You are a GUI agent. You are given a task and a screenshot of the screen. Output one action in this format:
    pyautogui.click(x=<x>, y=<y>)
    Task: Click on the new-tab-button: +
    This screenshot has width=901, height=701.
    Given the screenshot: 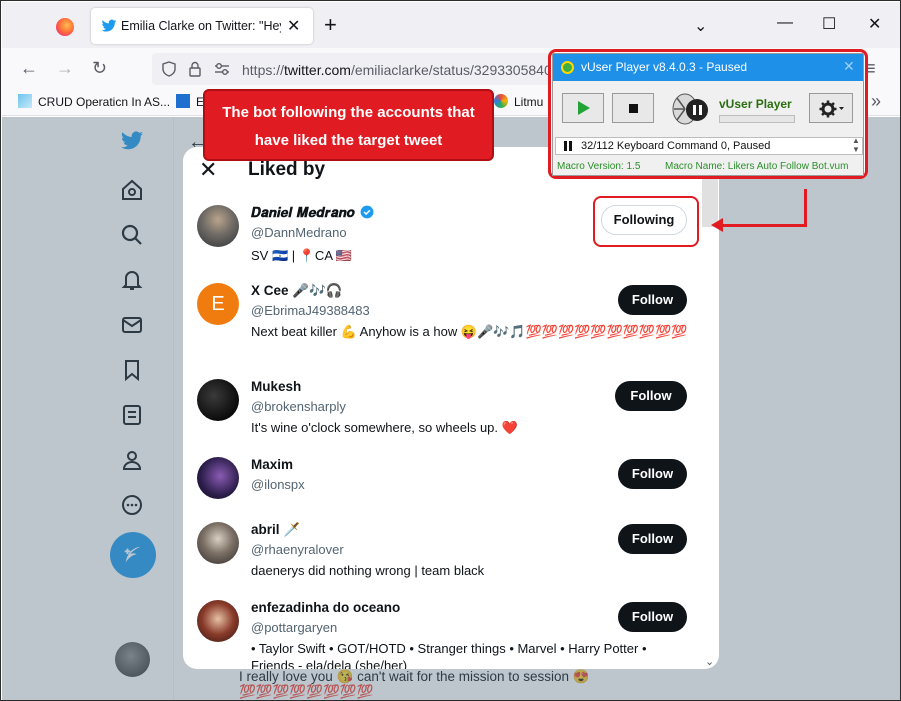 What is the action you would take?
    pyautogui.click(x=330, y=25)
    